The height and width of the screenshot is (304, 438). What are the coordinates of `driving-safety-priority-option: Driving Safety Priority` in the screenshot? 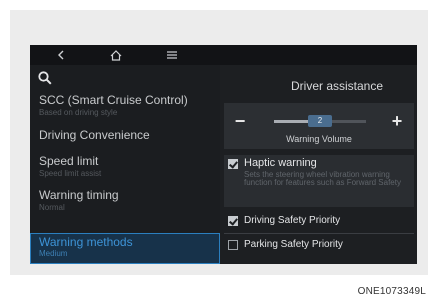 It's located at (319, 221).